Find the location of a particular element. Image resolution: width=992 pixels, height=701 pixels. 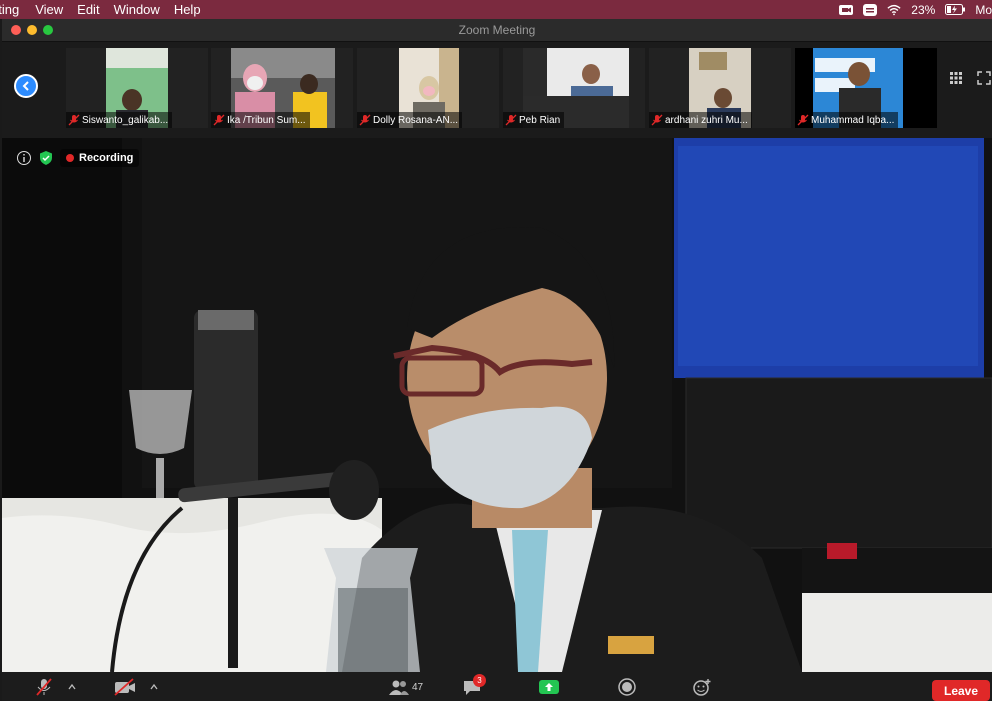

reactions-button is located at coordinates (702, 687).